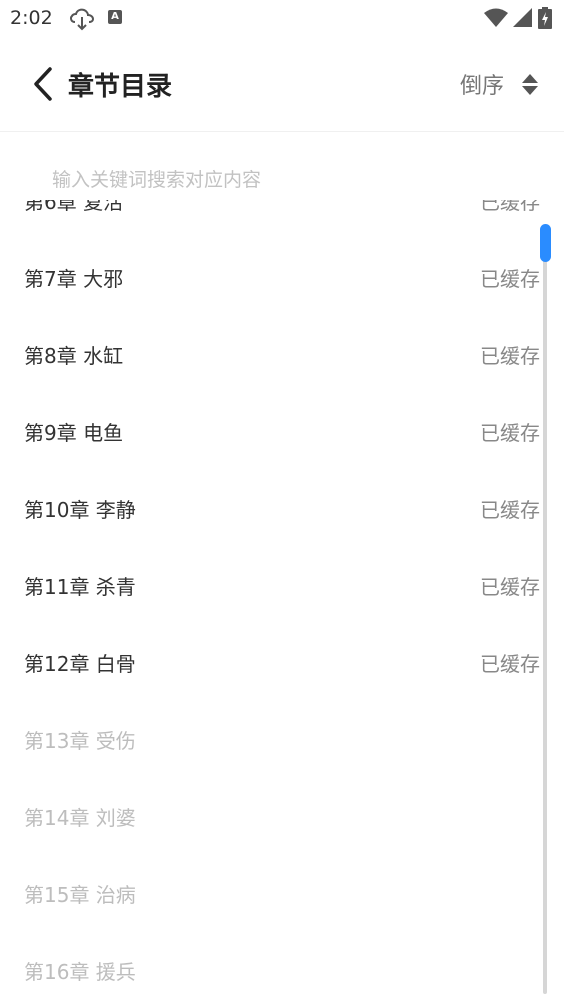  I want to click on chapter-title: 第9章 电鱼, so click(74, 433).